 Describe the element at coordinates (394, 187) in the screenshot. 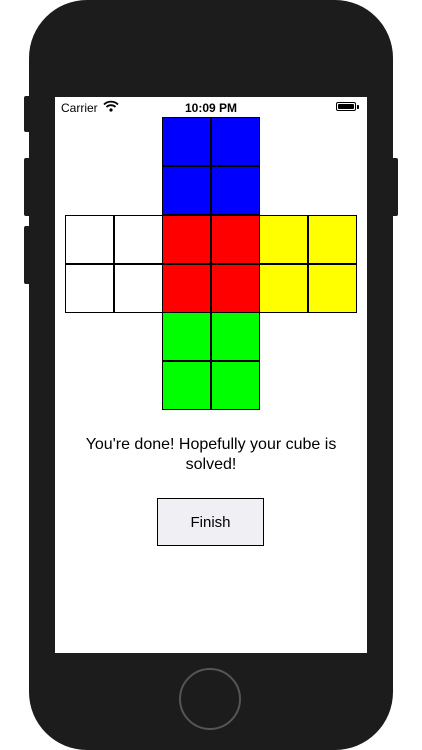

I see `power-button` at that location.